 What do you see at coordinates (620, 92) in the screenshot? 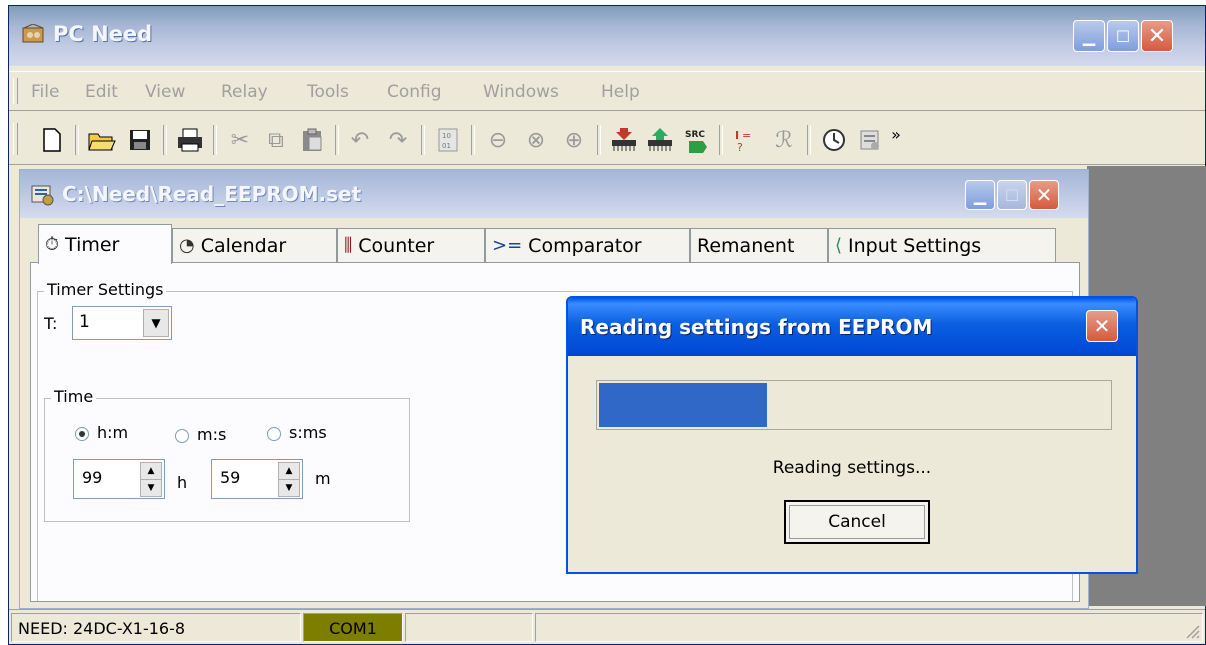
I see `menu-help: Help` at bounding box center [620, 92].